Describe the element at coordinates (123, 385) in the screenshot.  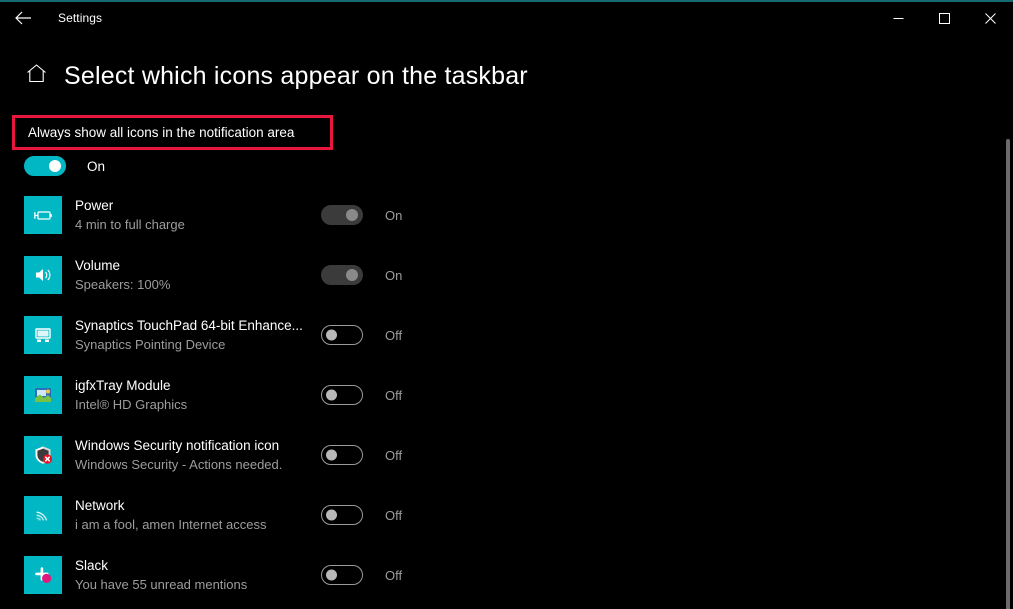
I see `app-name: igfxTray Module` at that location.